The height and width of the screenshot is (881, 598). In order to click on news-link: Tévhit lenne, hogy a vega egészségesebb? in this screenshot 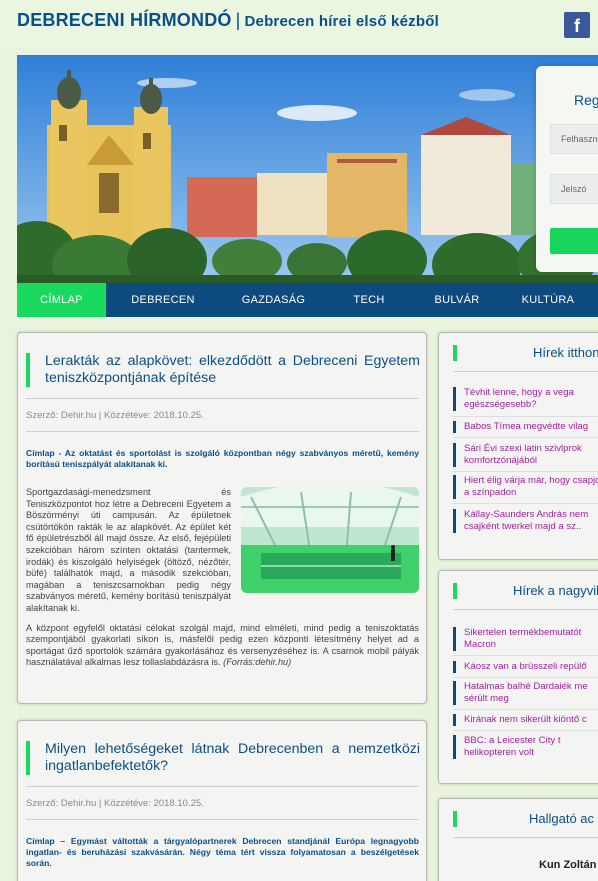, I will do `click(525, 399)`.